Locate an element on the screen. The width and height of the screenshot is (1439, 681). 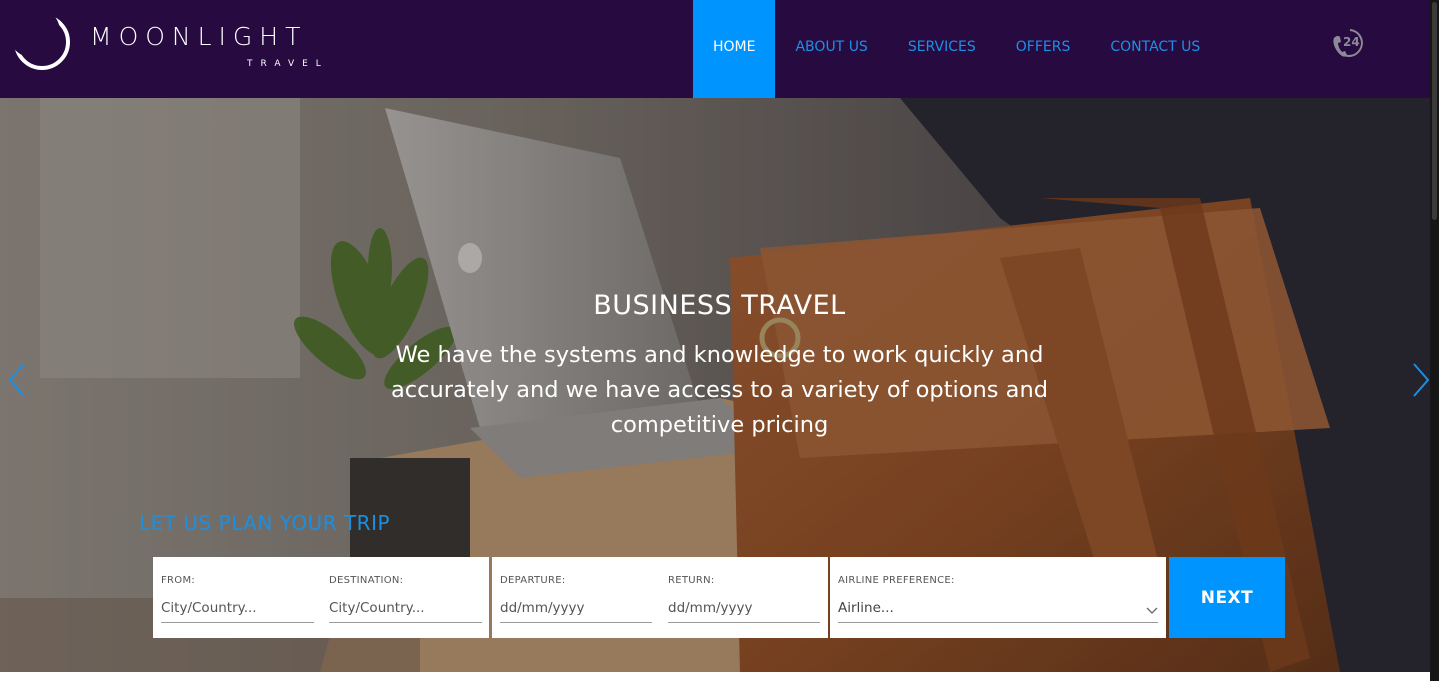
page-scrollbar is located at coordinates (1434, 340).